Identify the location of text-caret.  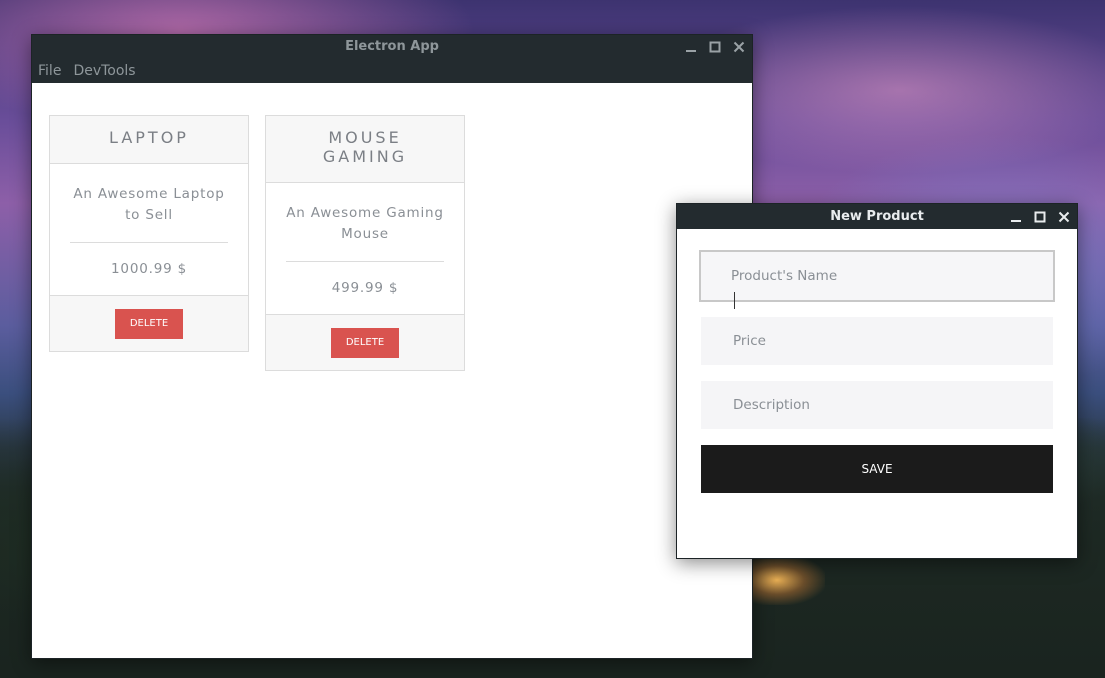
(734, 300).